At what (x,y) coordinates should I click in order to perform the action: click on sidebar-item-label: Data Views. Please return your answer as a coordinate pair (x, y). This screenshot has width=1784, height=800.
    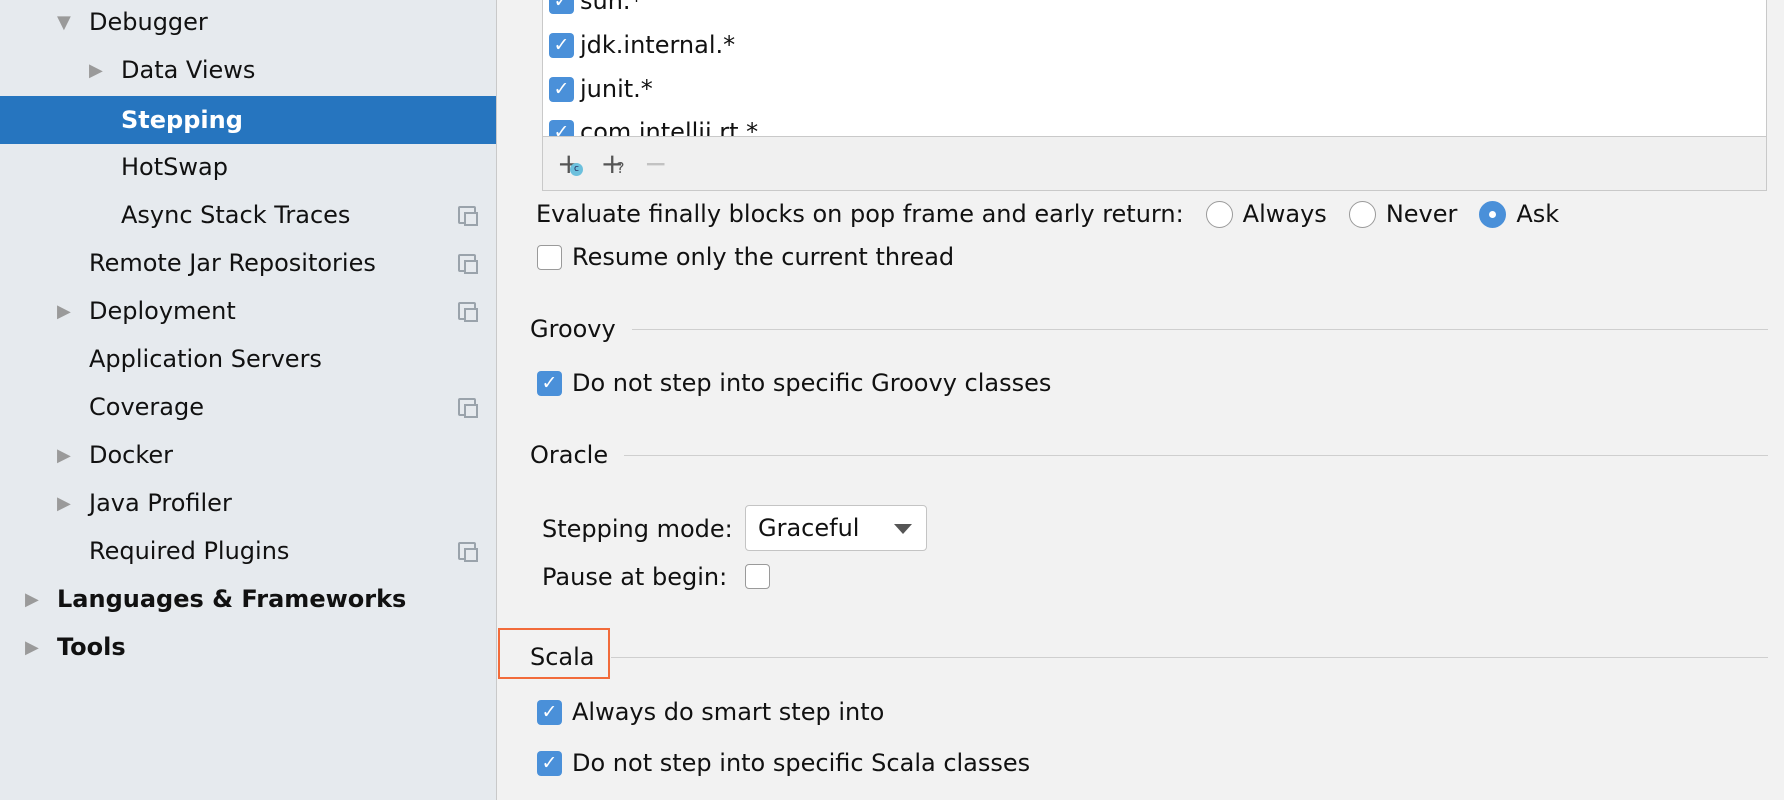
    Looking at the image, I should click on (188, 70).